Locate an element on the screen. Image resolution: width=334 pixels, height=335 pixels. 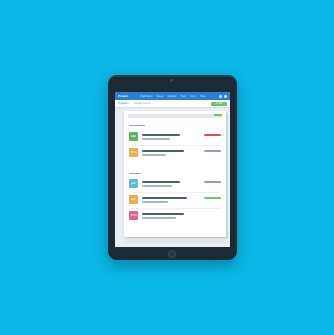
row-badge: TLS is located at coordinates (133, 152).